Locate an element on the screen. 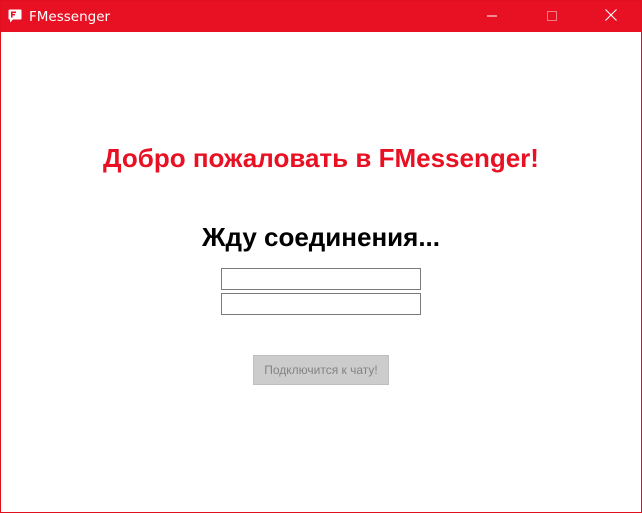 This screenshot has width=642, height=513. title-bar: FMessenger is located at coordinates (321, 16).